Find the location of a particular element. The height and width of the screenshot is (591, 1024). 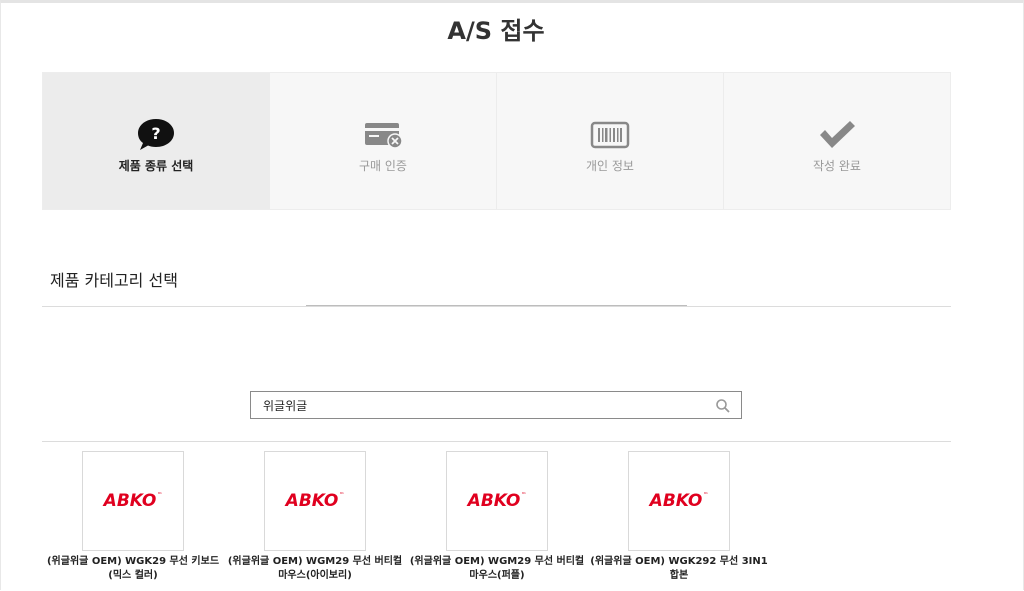

checkmark-icon is located at coordinates (837, 135).